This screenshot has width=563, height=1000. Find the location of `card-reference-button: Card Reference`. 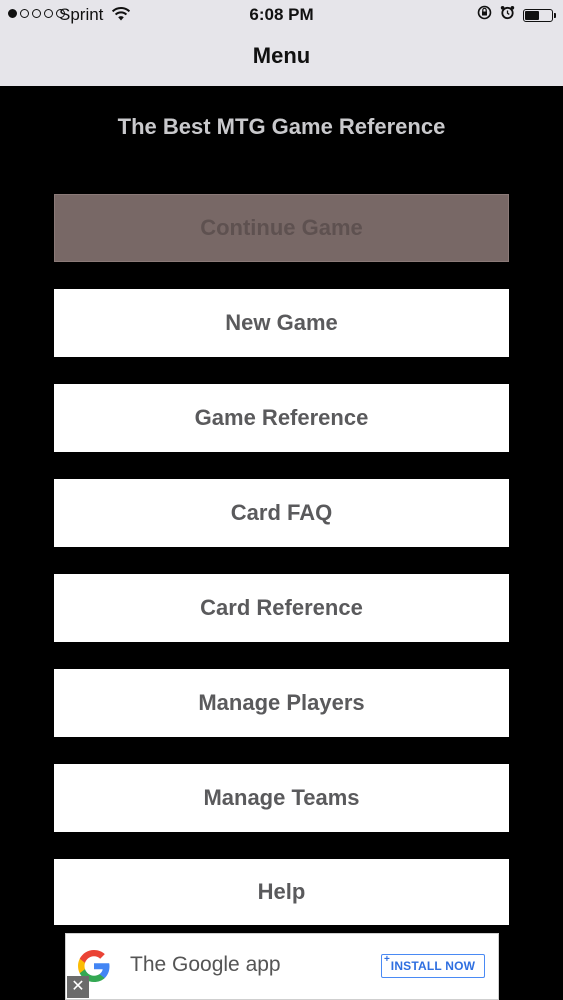

card-reference-button: Card Reference is located at coordinates (281, 608).